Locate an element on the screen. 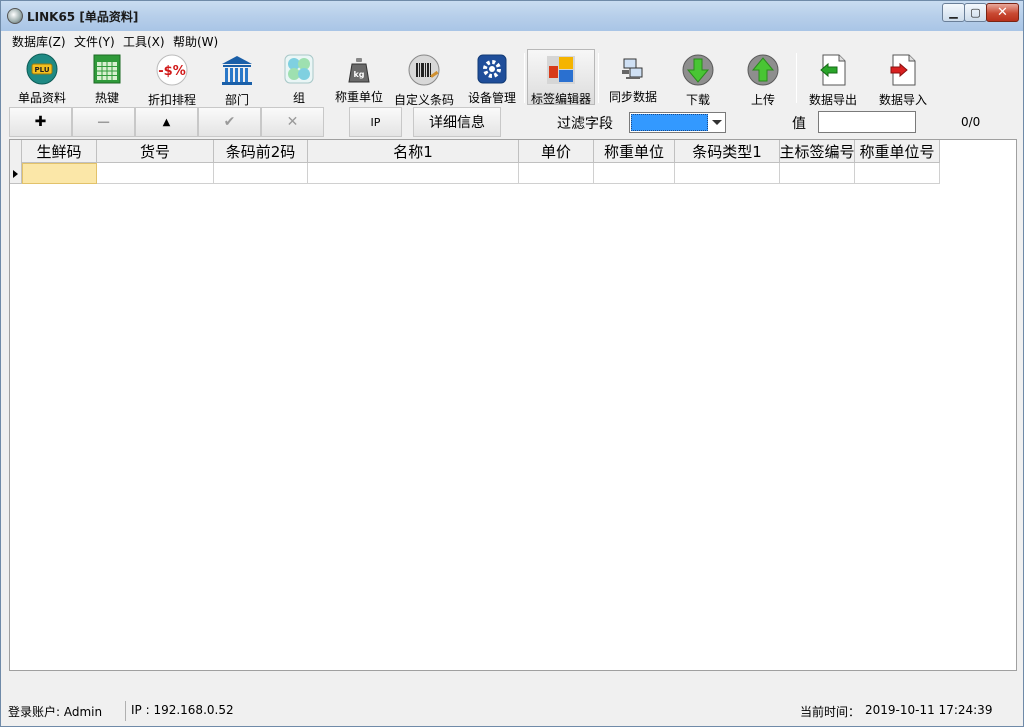 This screenshot has height=727, width=1024. column-header: 称重单位 is located at coordinates (634, 151).